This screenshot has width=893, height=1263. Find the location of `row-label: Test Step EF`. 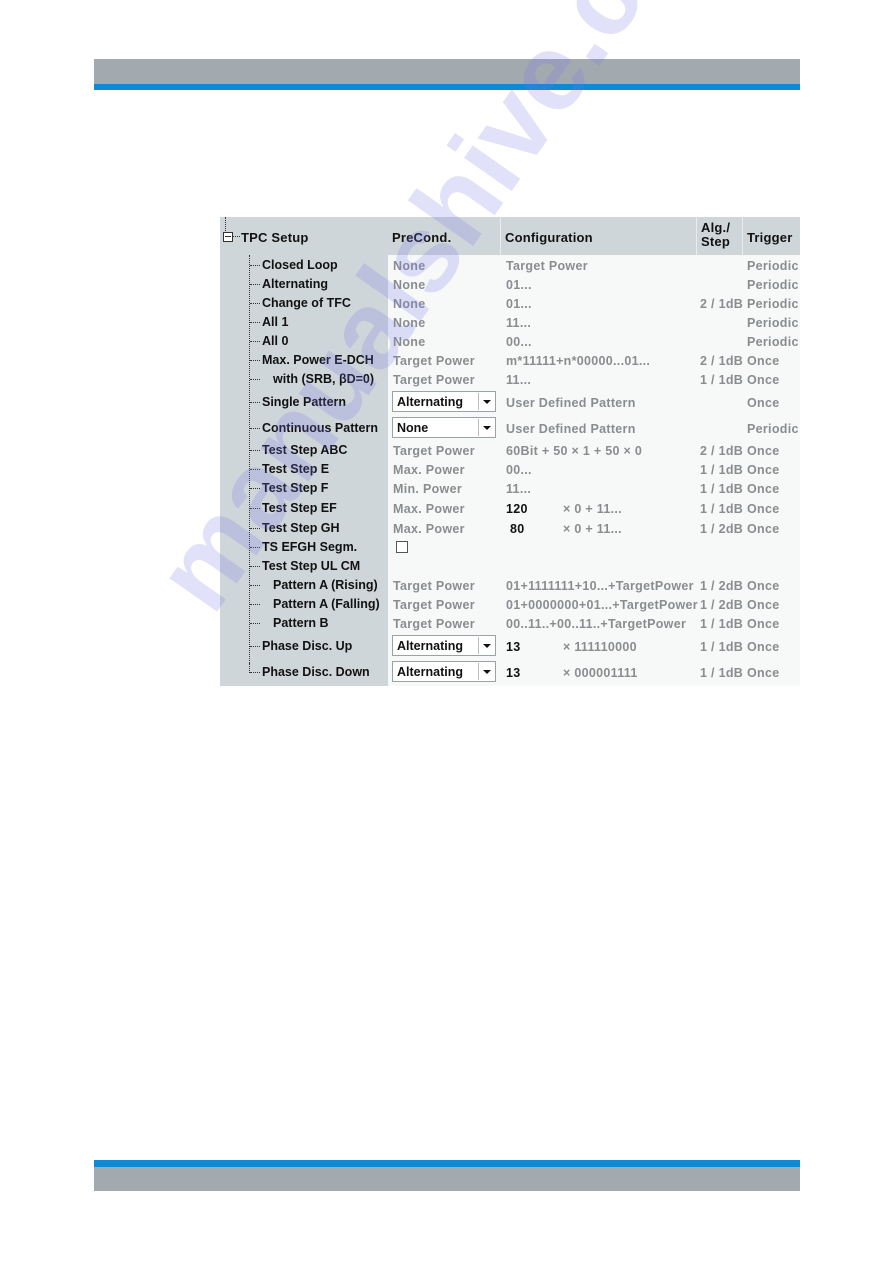

row-label: Test Step EF is located at coordinates (299, 508).